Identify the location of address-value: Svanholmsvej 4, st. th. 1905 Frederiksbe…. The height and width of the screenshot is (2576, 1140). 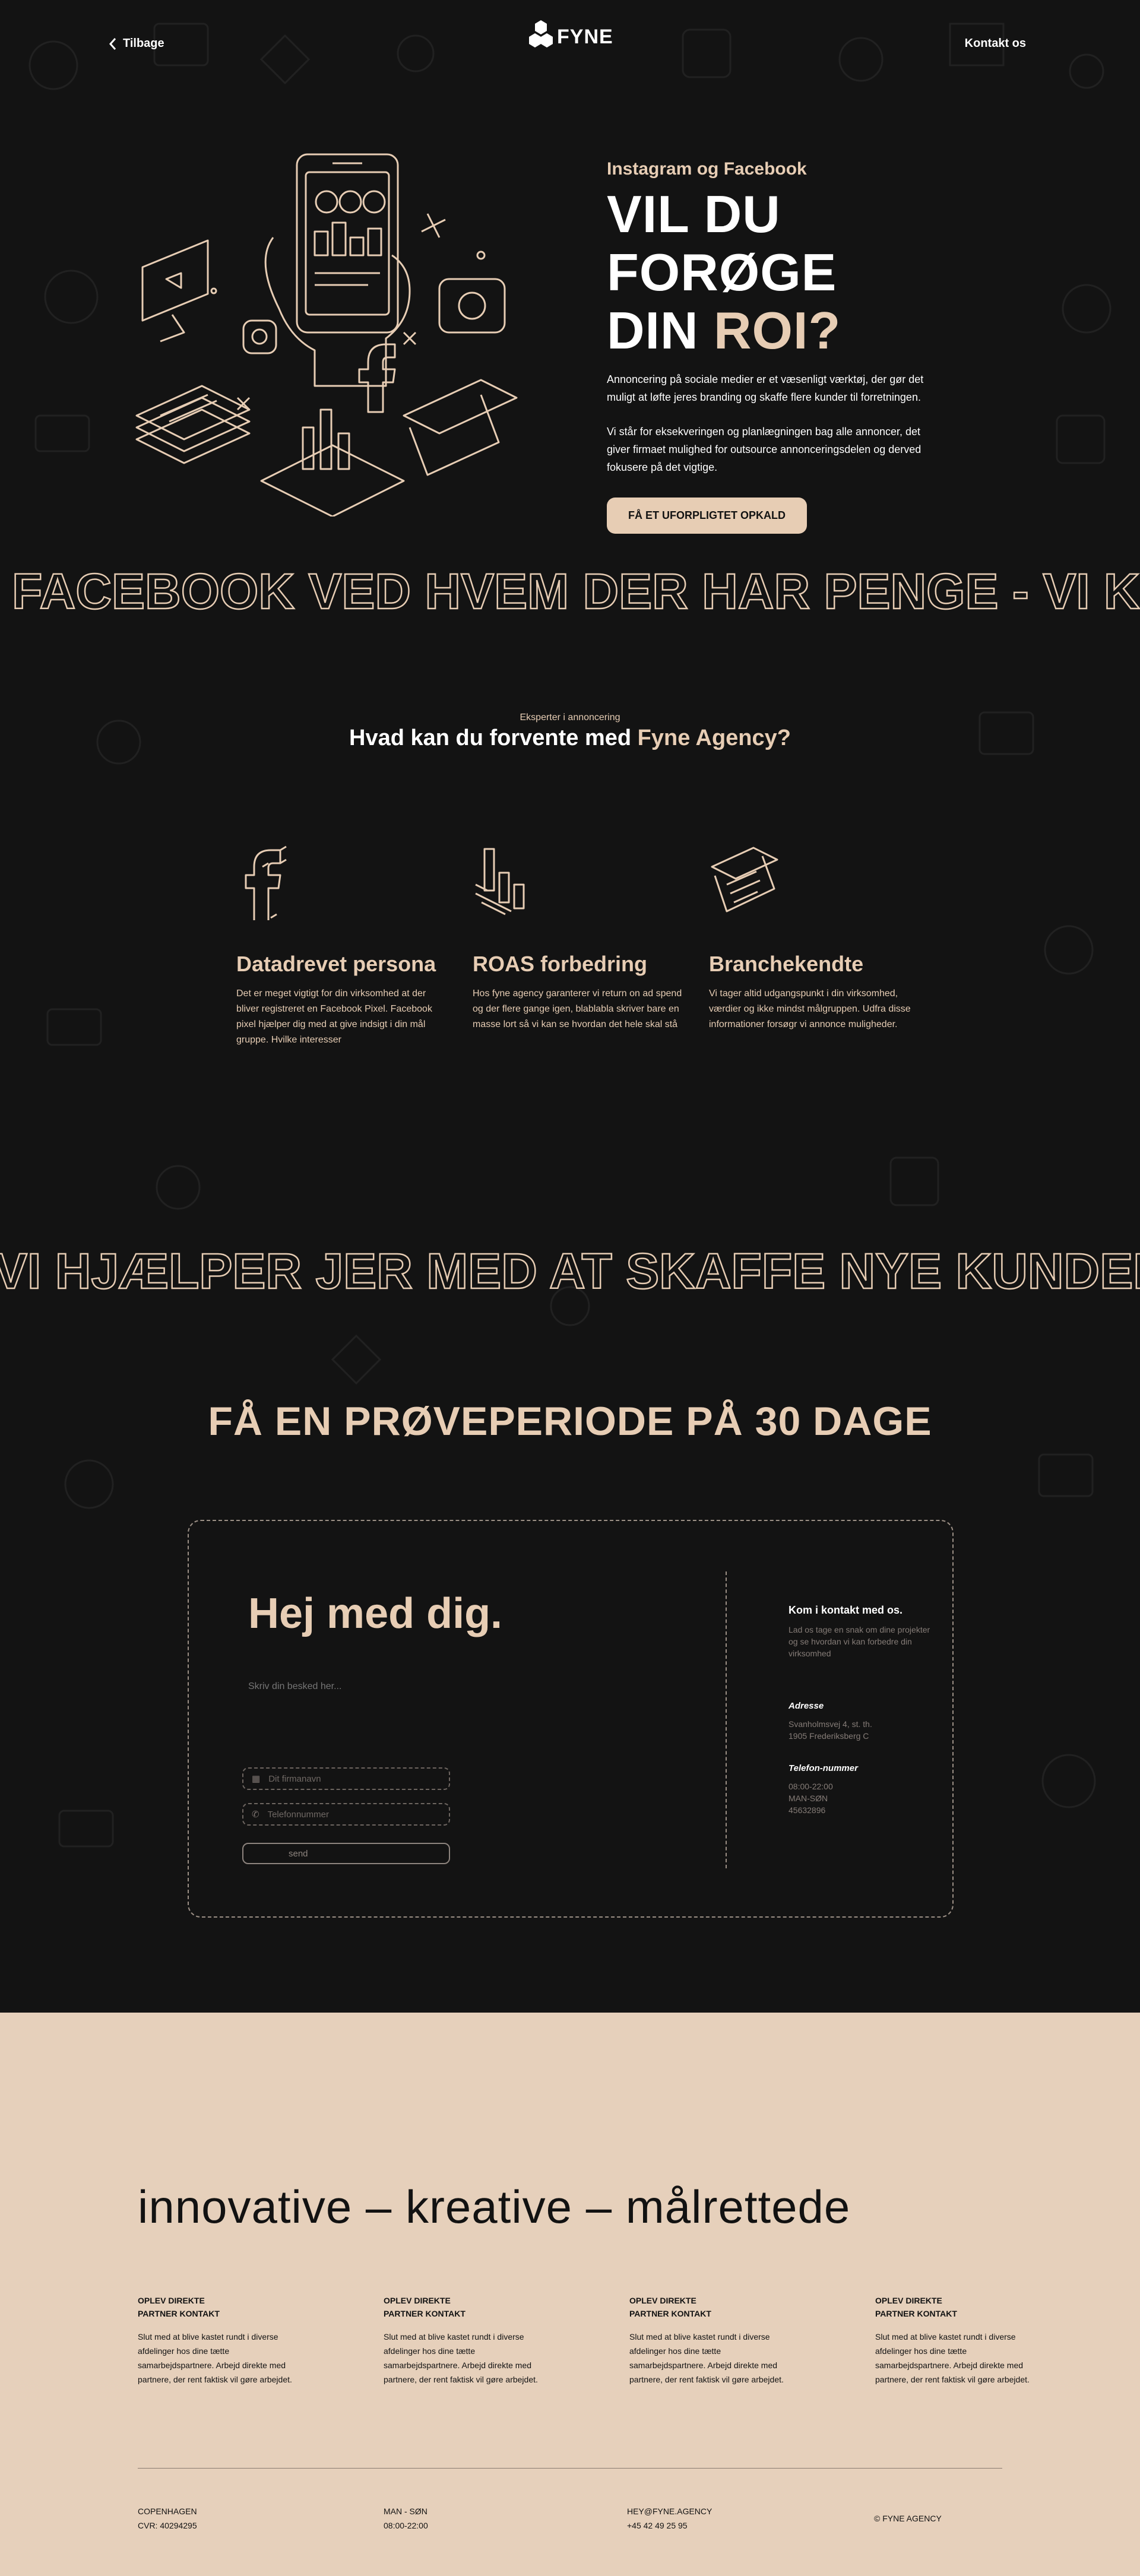
(859, 1730).